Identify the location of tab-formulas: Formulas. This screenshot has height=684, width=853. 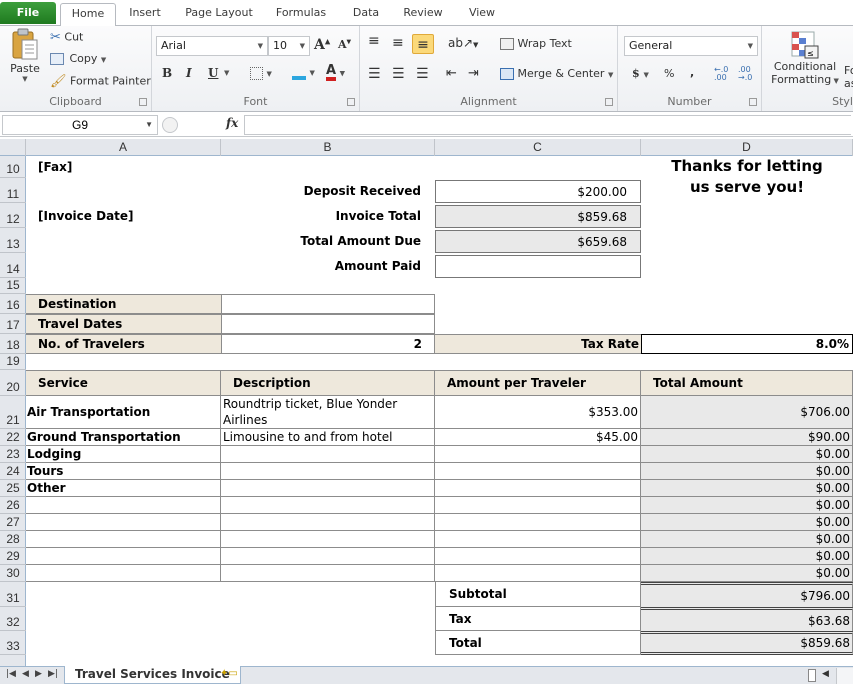
(301, 14).